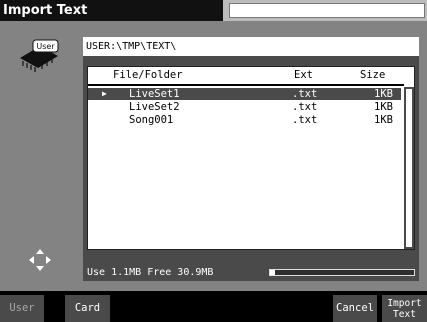 The width and height of the screenshot is (427, 322). What do you see at coordinates (251, 272) in the screenshot?
I see `memory-status-bar: Use 1.1MB Free 30.9MB` at bounding box center [251, 272].